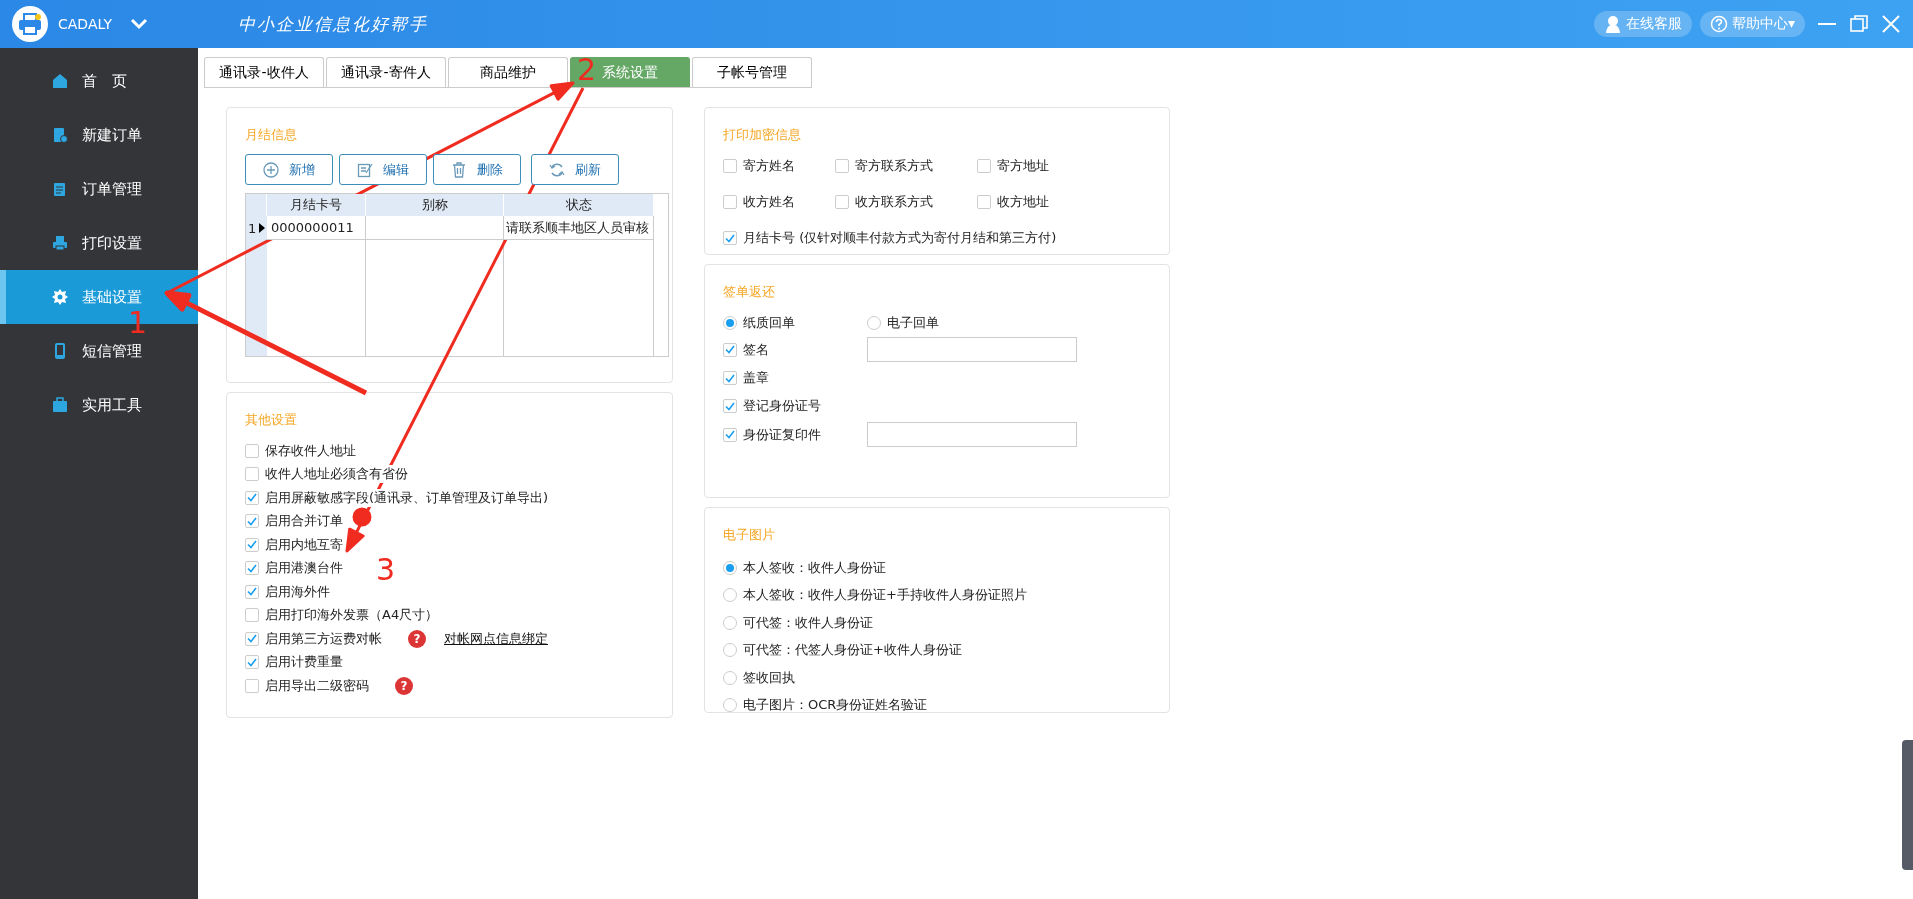 The height and width of the screenshot is (899, 1913). Describe the element at coordinates (435, 205) in the screenshot. I see `column-header: 别称` at that location.